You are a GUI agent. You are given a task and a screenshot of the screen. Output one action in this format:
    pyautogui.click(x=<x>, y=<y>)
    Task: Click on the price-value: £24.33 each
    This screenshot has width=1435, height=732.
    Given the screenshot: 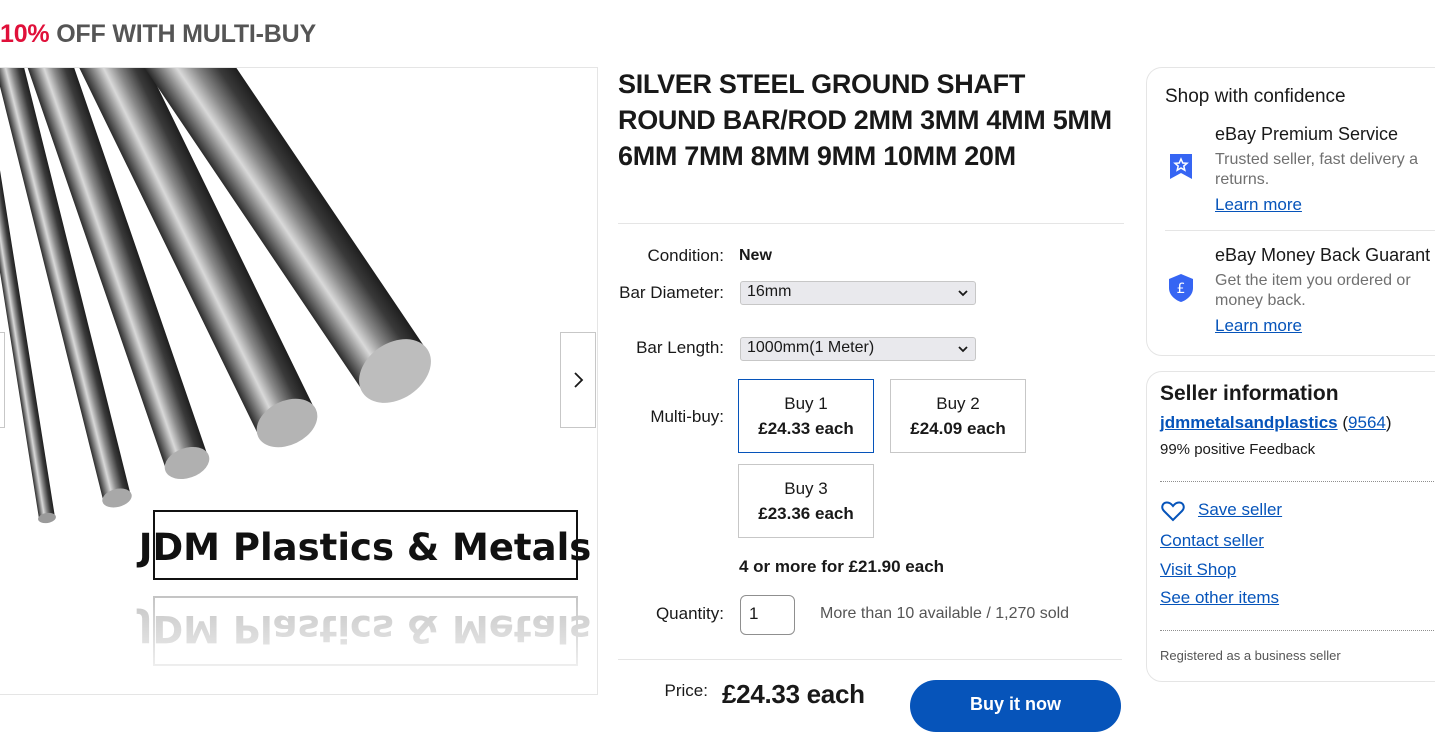 What is the action you would take?
    pyautogui.click(x=793, y=694)
    